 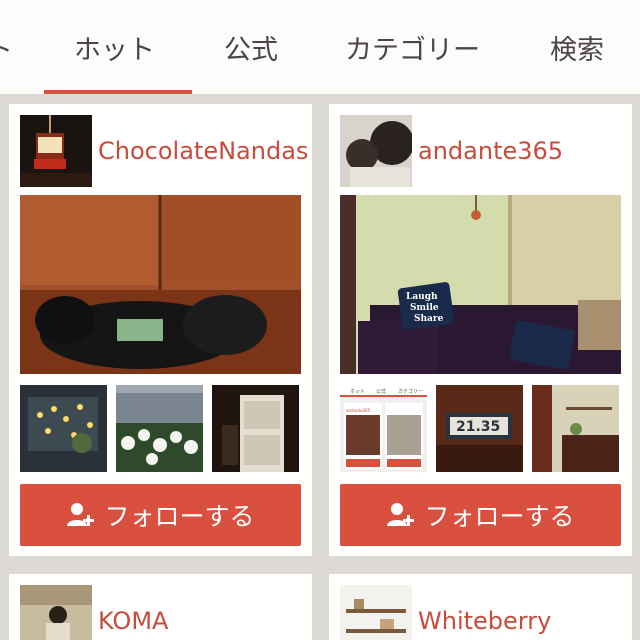 I want to click on tab-hot: ホット, so click(x=114, y=47).